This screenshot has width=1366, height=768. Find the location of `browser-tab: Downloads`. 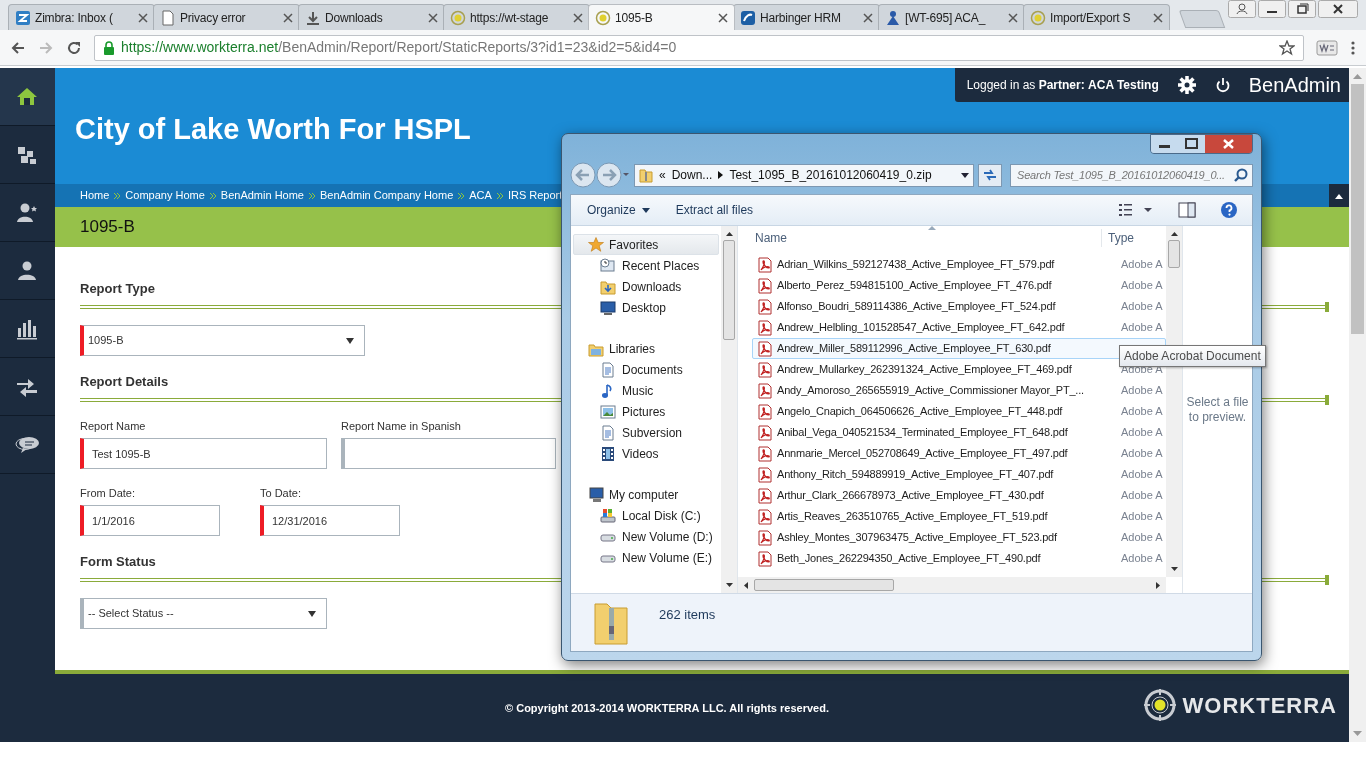

browser-tab: Downloads is located at coordinates (371, 17).